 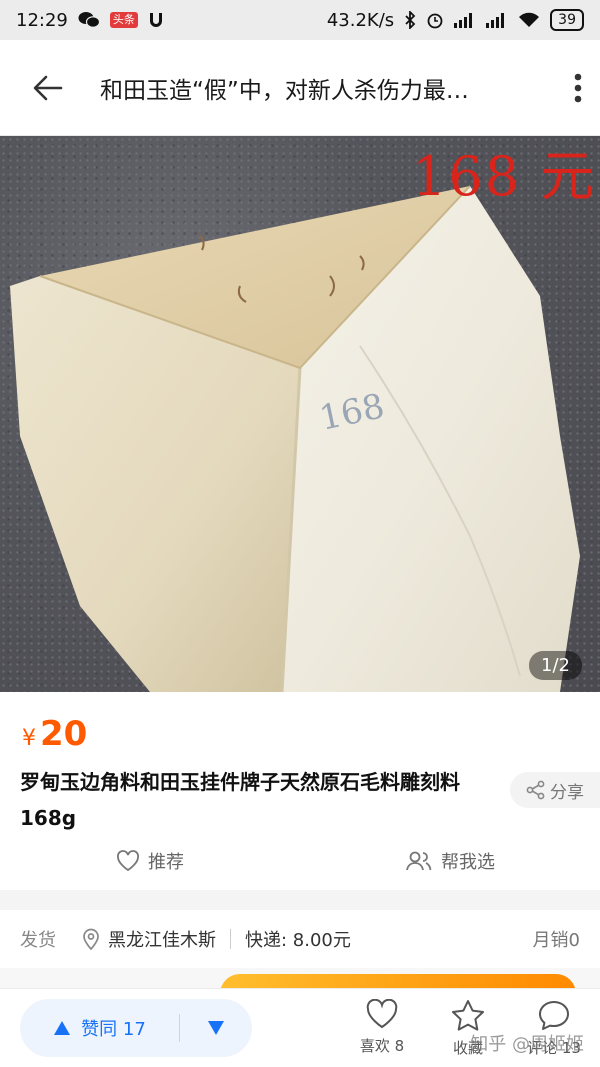 I want to click on heart-icon, so click(x=382, y=1013).